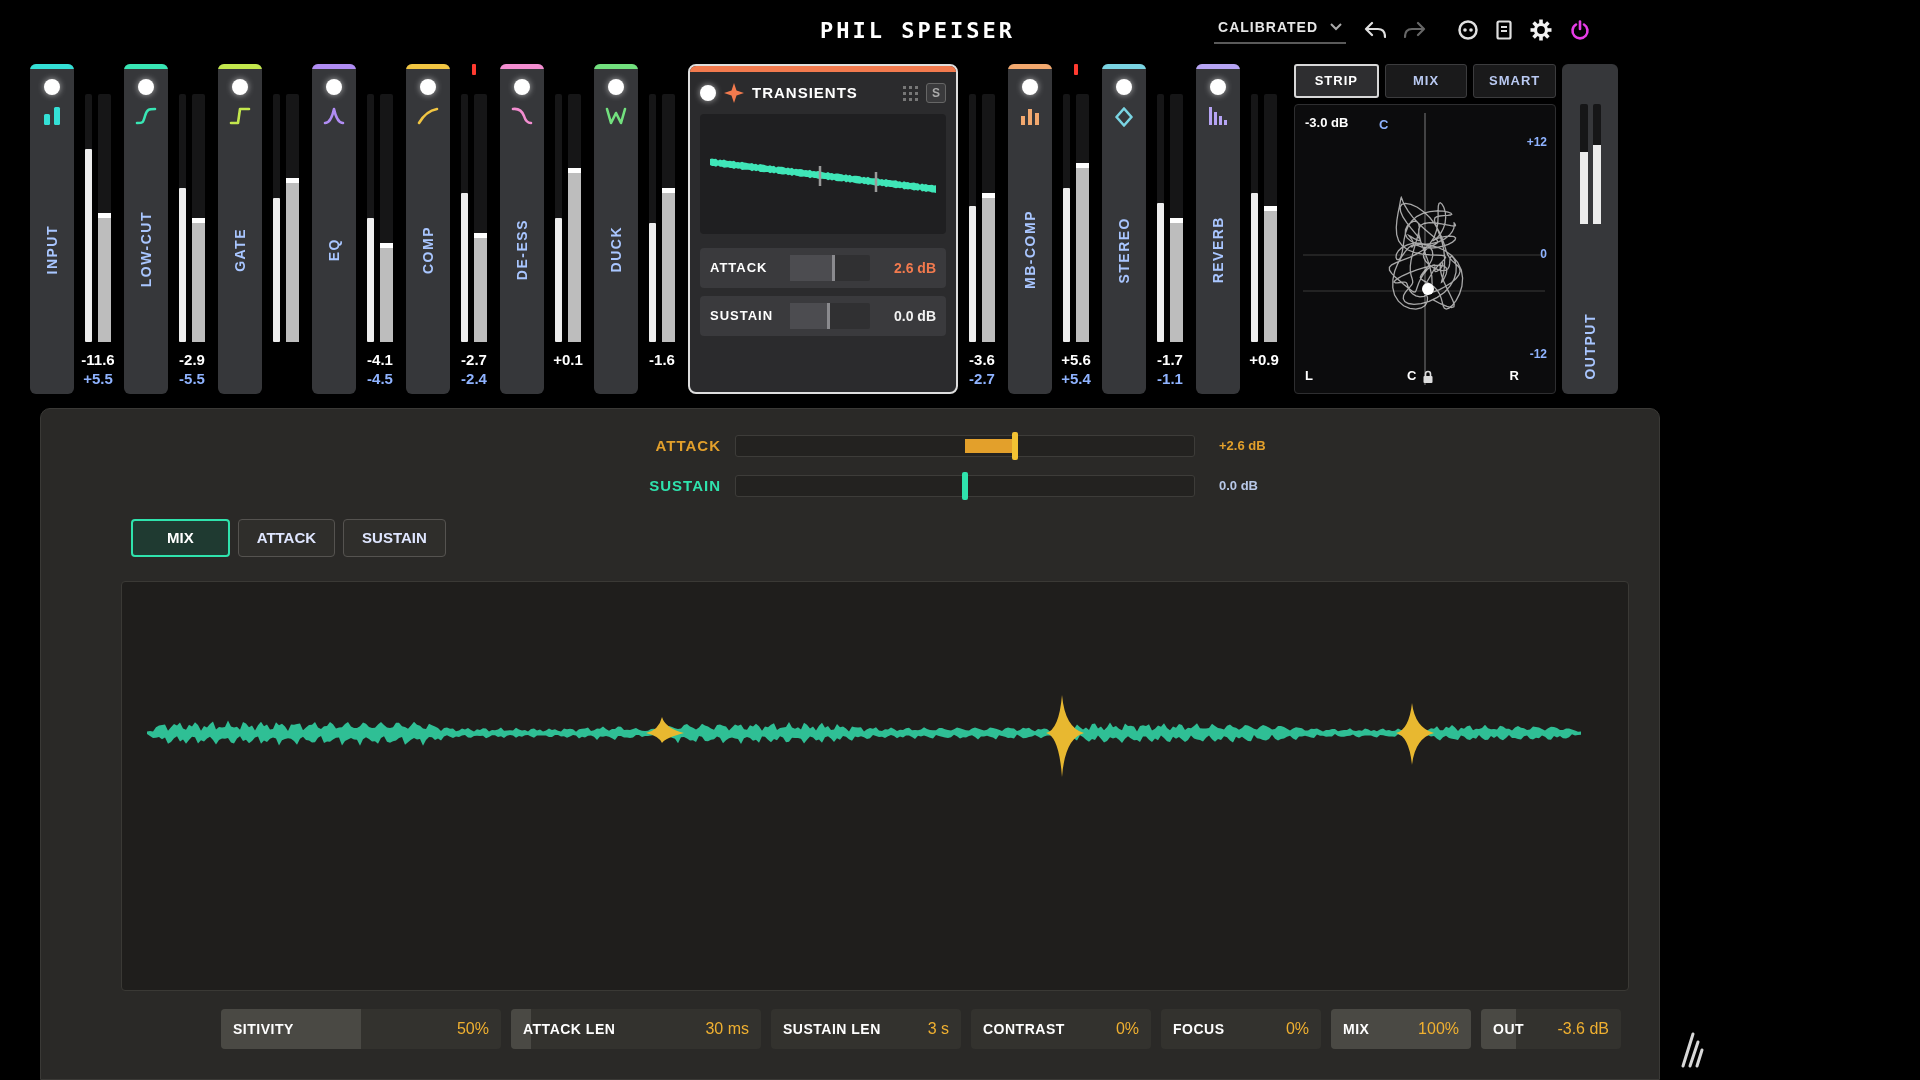  What do you see at coordinates (361, 1029) in the screenshot?
I see `parameter-field: SITIVITY 50%` at bounding box center [361, 1029].